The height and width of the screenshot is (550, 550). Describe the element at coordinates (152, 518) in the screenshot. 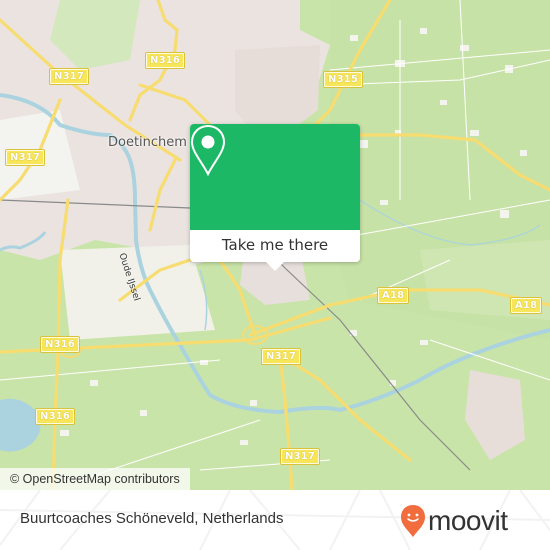

I see `place-name: Buurtcoaches Schöneveld, Netherlands` at that location.